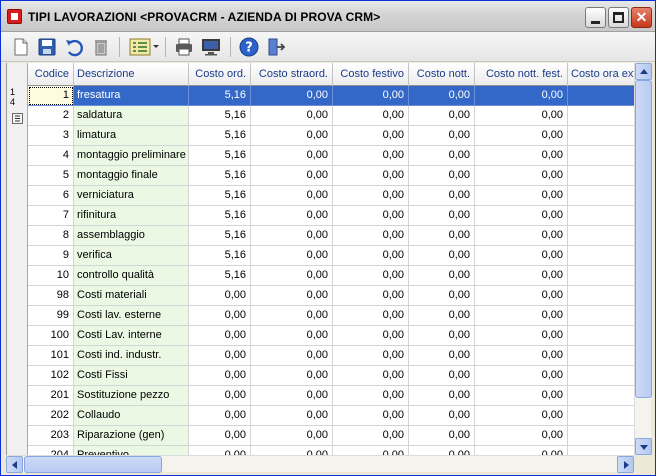  Describe the element at coordinates (131, 74) in the screenshot. I see `column-header-description: Descrizione` at that location.